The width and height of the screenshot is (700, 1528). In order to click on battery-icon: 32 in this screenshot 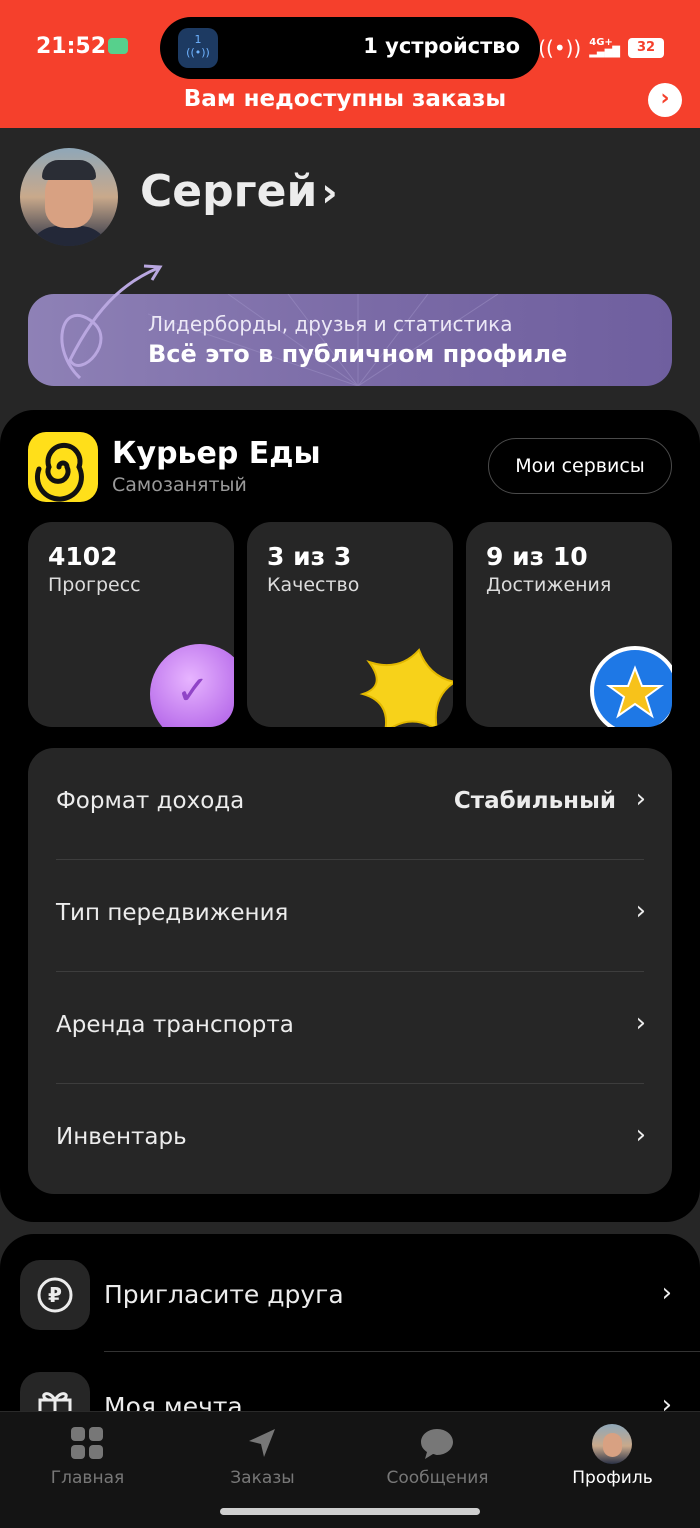, I will do `click(646, 48)`.